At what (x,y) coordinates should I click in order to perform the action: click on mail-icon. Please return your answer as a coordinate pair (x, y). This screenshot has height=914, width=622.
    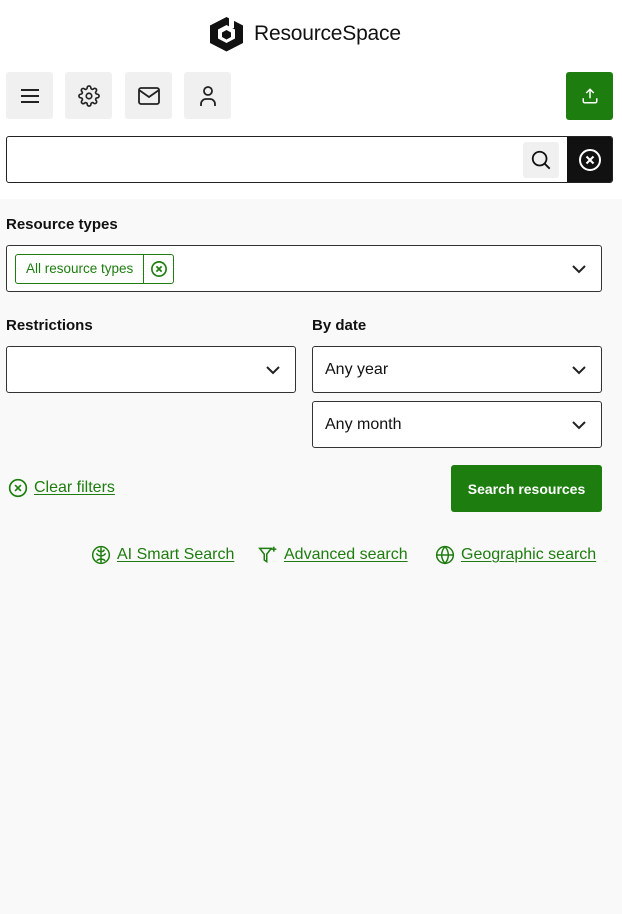
    Looking at the image, I should click on (148, 95).